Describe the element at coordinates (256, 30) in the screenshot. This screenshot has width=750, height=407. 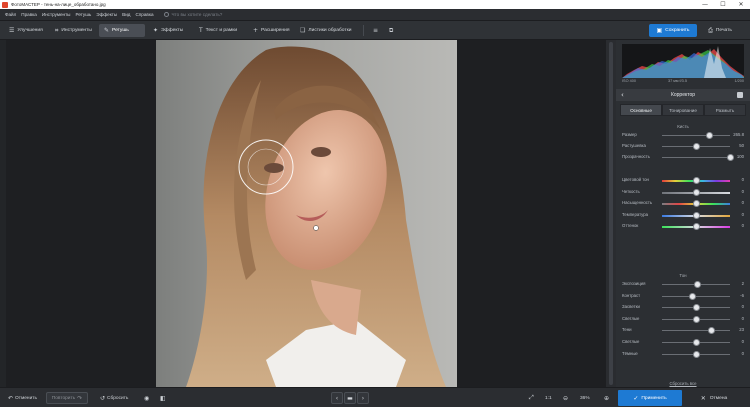
I see `plus-icon: +` at that location.